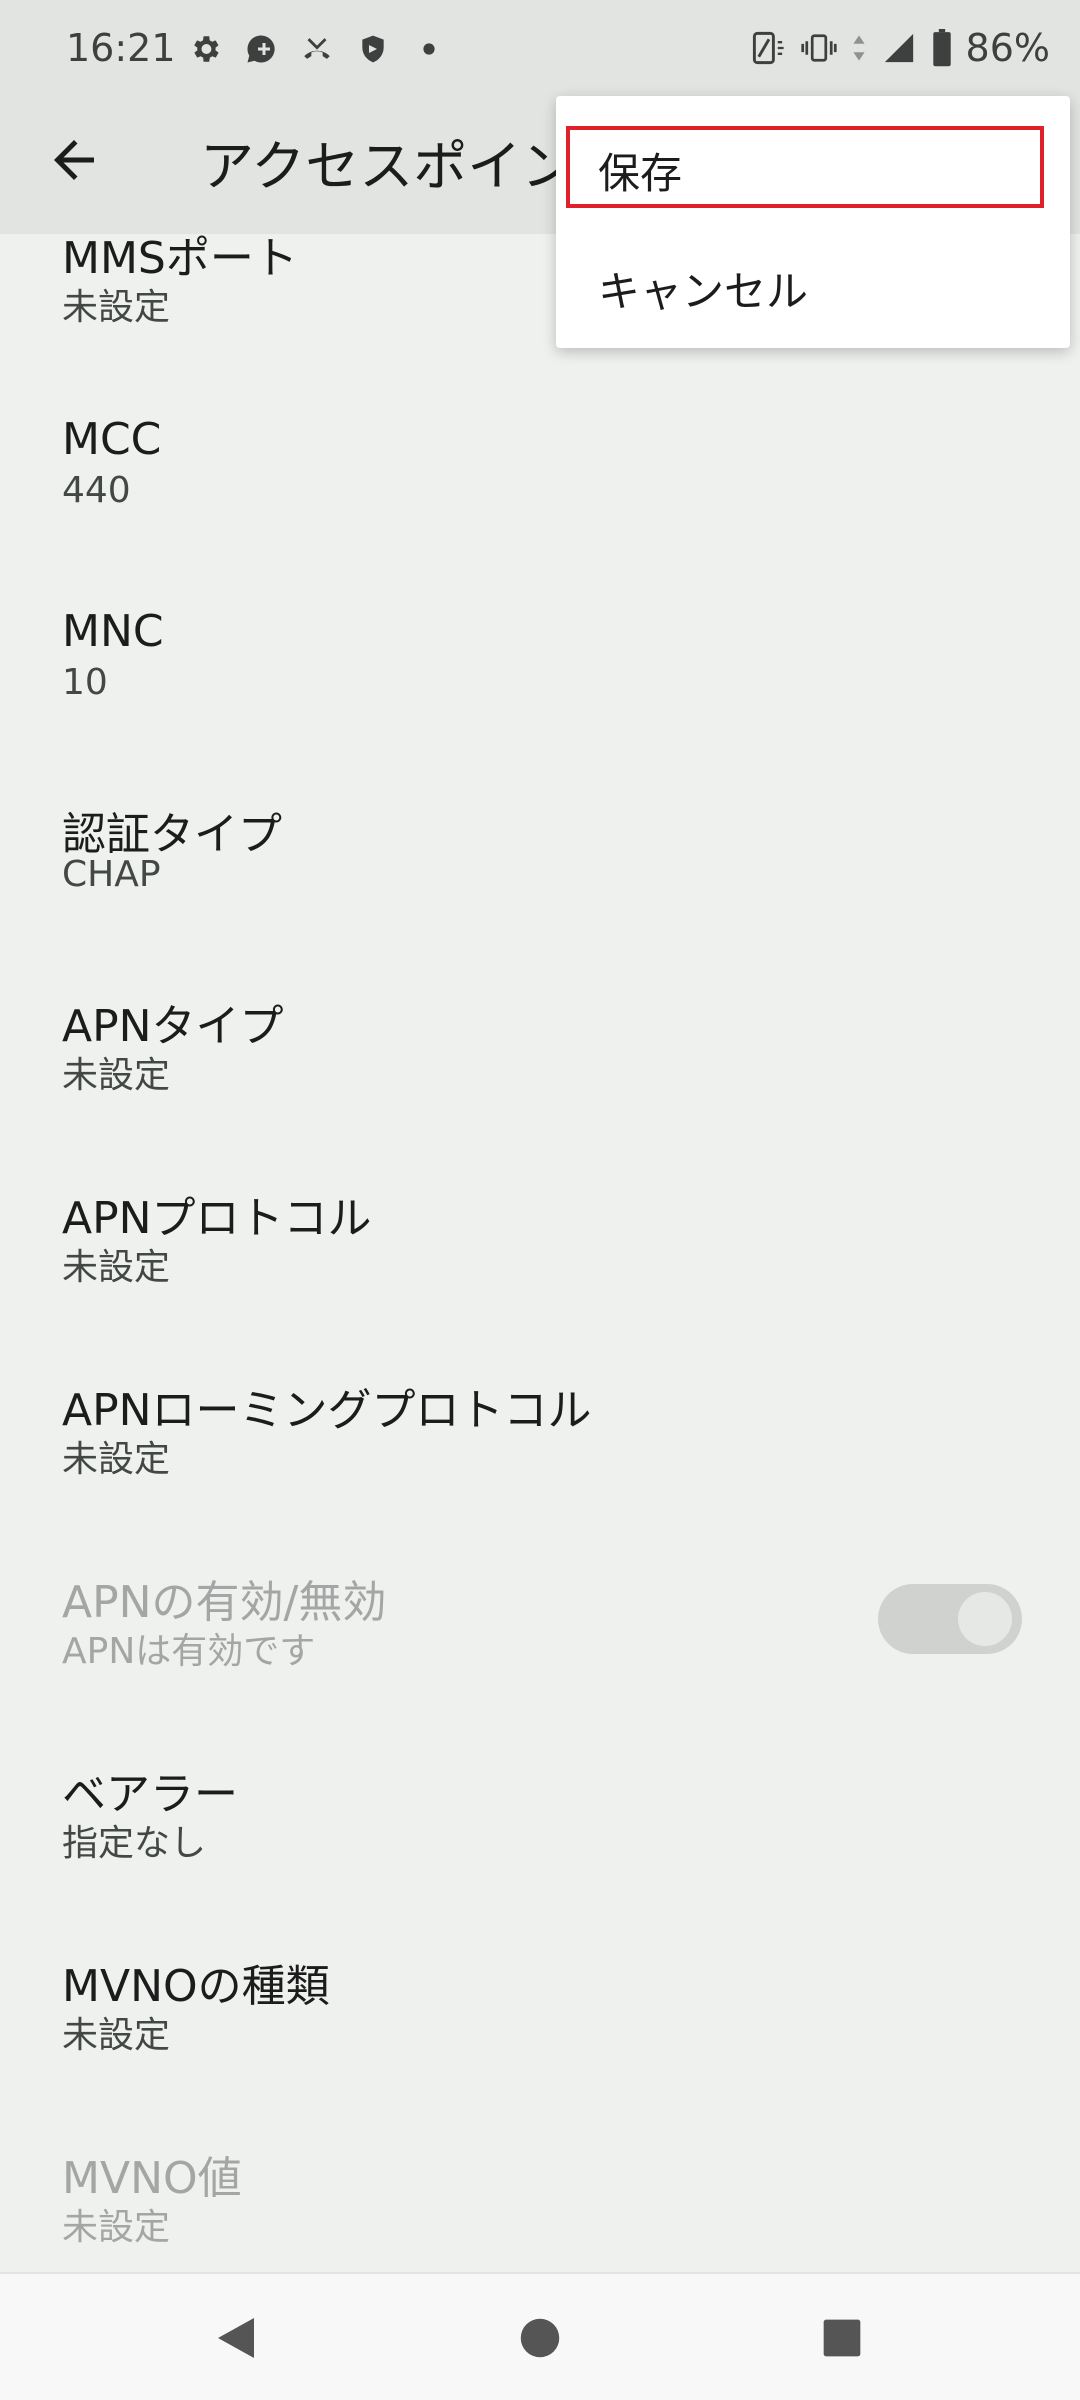 The height and width of the screenshot is (2400, 1080). What do you see at coordinates (373, 49) in the screenshot?
I see `shield-icon` at bounding box center [373, 49].